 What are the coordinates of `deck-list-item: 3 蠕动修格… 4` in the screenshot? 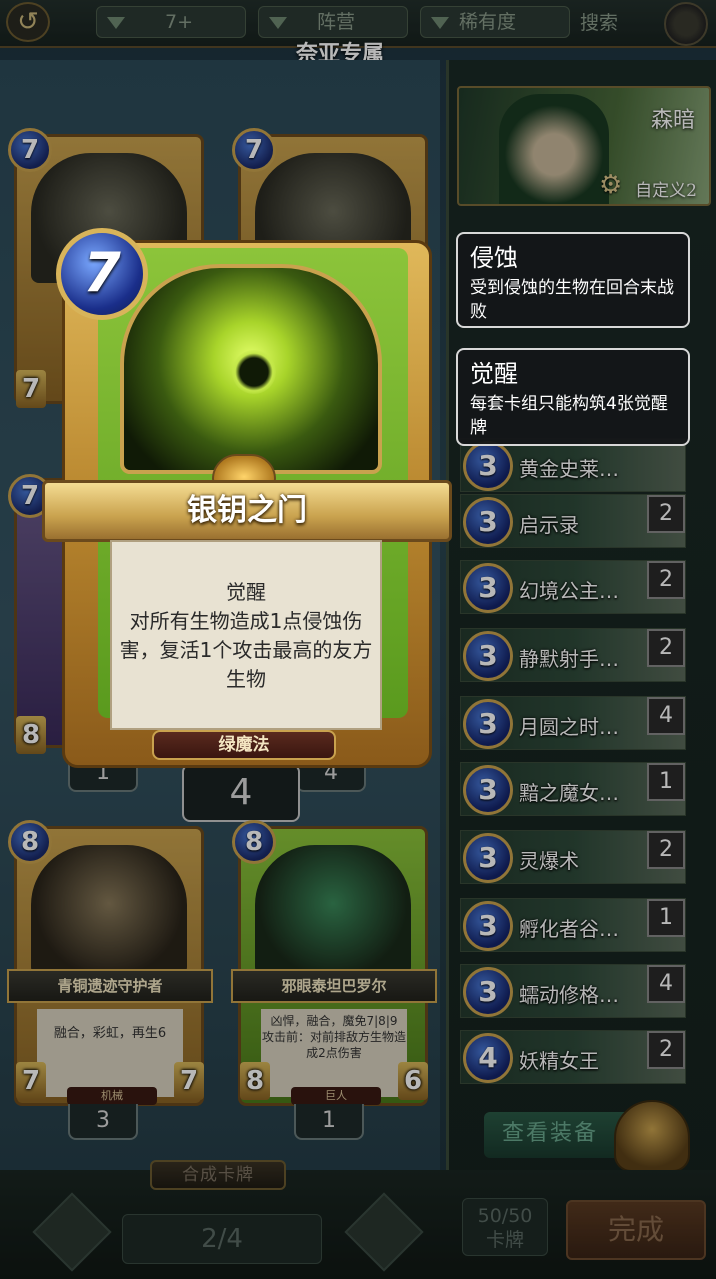 It's located at (573, 991).